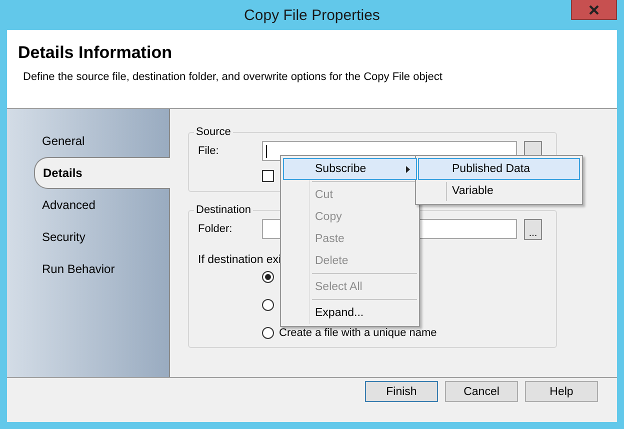 The height and width of the screenshot is (429, 624). What do you see at coordinates (216, 229) in the screenshot?
I see `folder-label: Folder:` at bounding box center [216, 229].